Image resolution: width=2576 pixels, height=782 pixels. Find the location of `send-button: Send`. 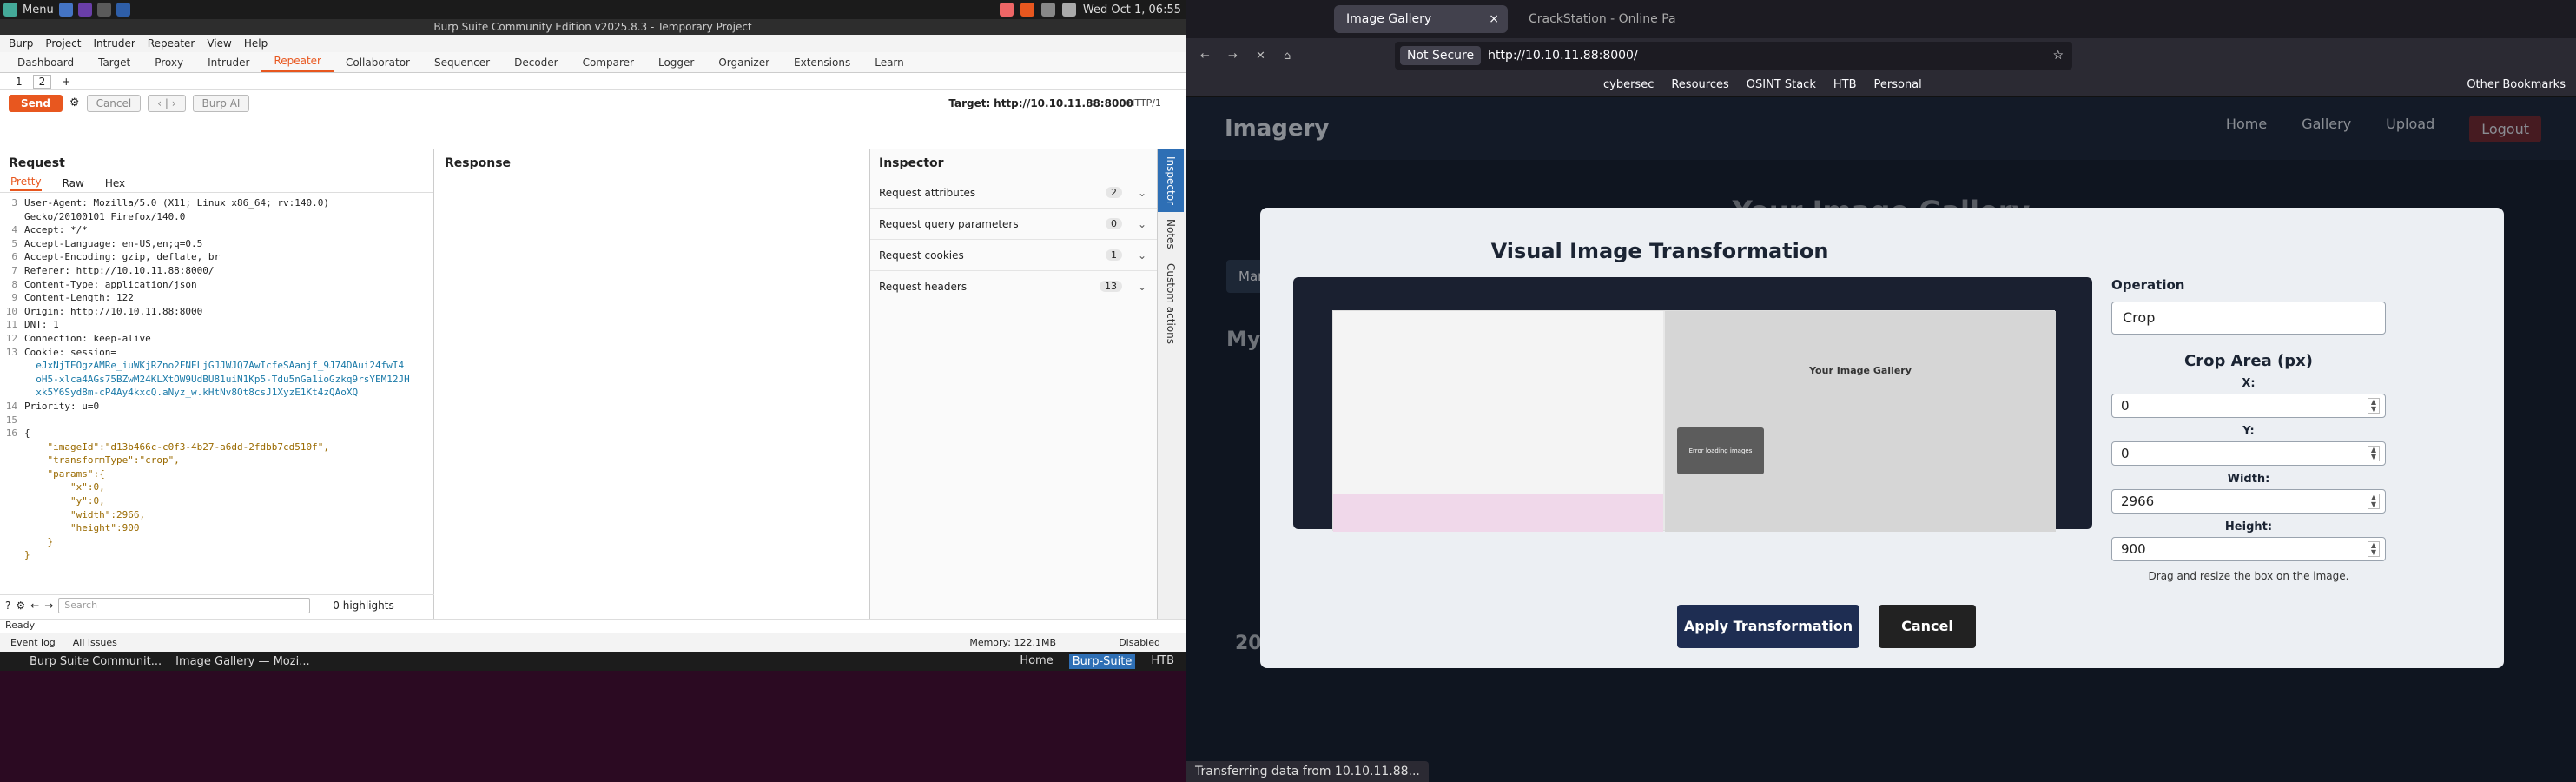

send-button: Send is located at coordinates (36, 103).